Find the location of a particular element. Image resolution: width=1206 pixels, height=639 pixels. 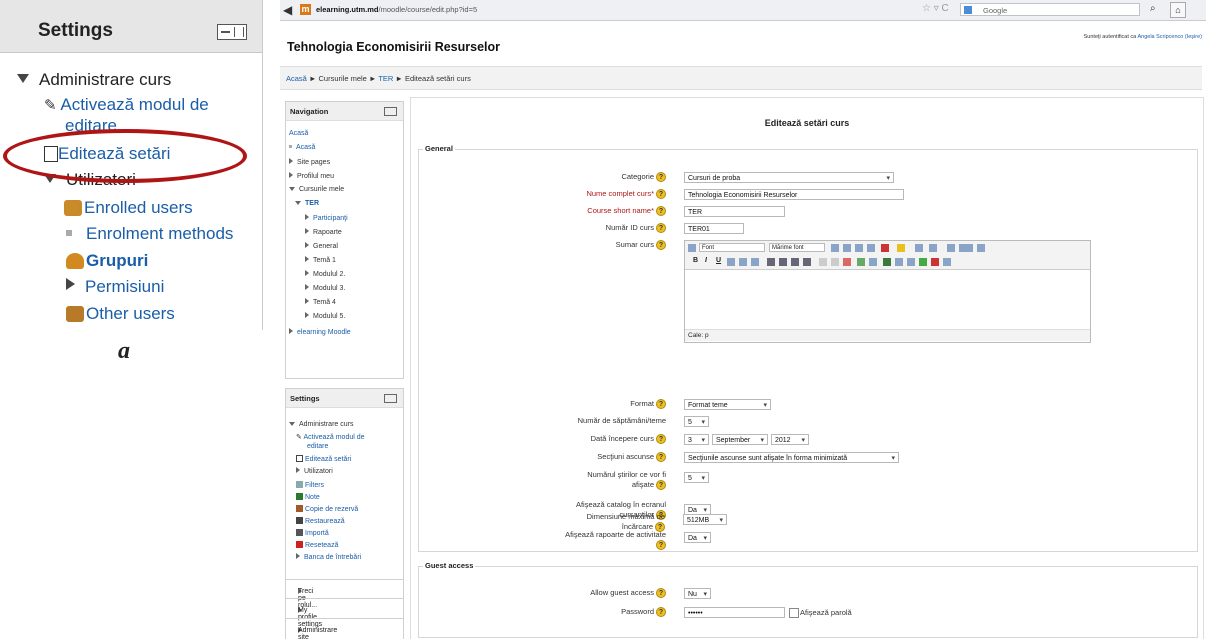

bookmark-star-icon: ☆ ▿ C is located at coordinates (935, 8).